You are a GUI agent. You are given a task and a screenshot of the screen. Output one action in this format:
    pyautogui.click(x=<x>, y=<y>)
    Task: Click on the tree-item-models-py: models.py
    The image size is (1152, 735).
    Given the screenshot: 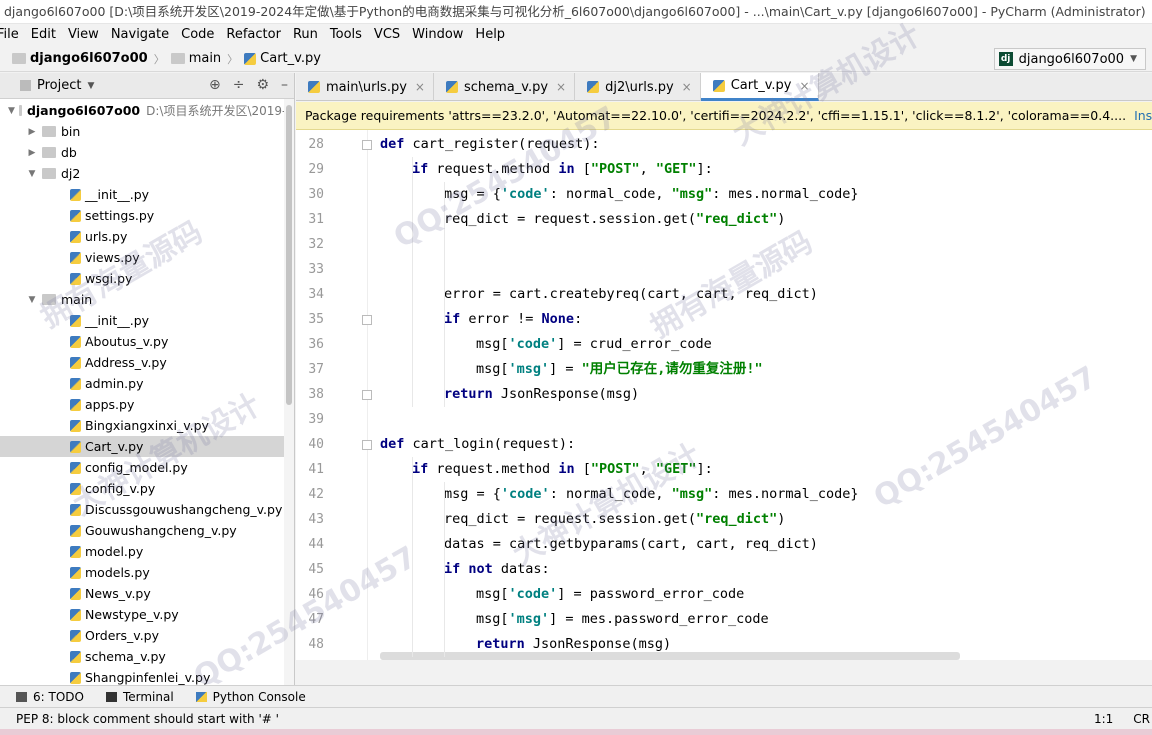 What is the action you would take?
    pyautogui.click(x=147, y=572)
    